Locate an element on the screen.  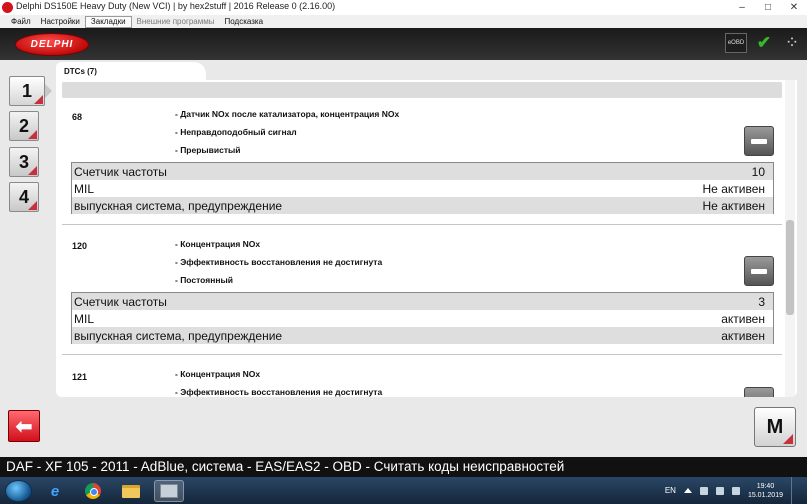
previous-item-footer is located at coordinates (422, 90).